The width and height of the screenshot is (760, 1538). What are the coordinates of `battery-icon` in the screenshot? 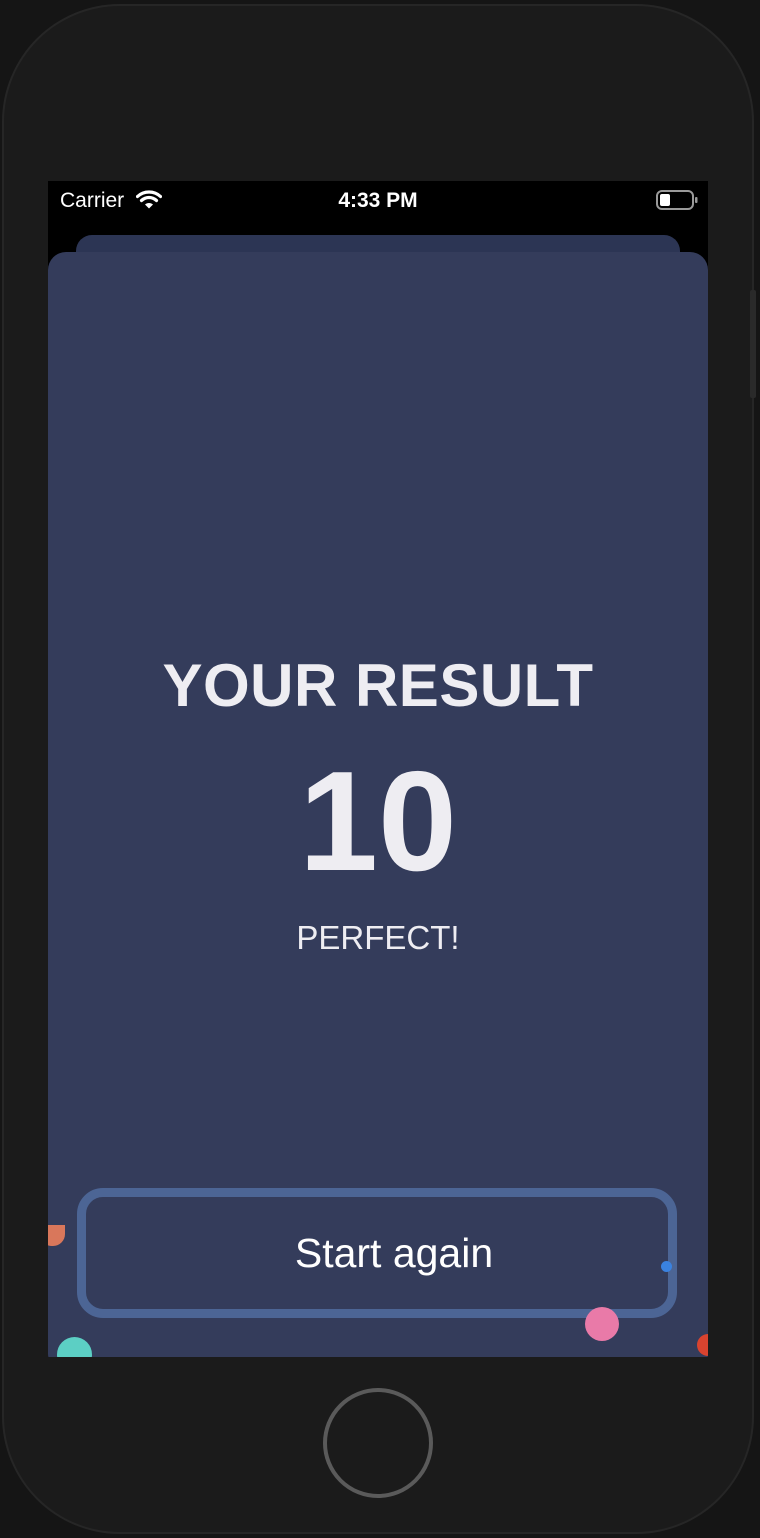 It's located at (677, 200).